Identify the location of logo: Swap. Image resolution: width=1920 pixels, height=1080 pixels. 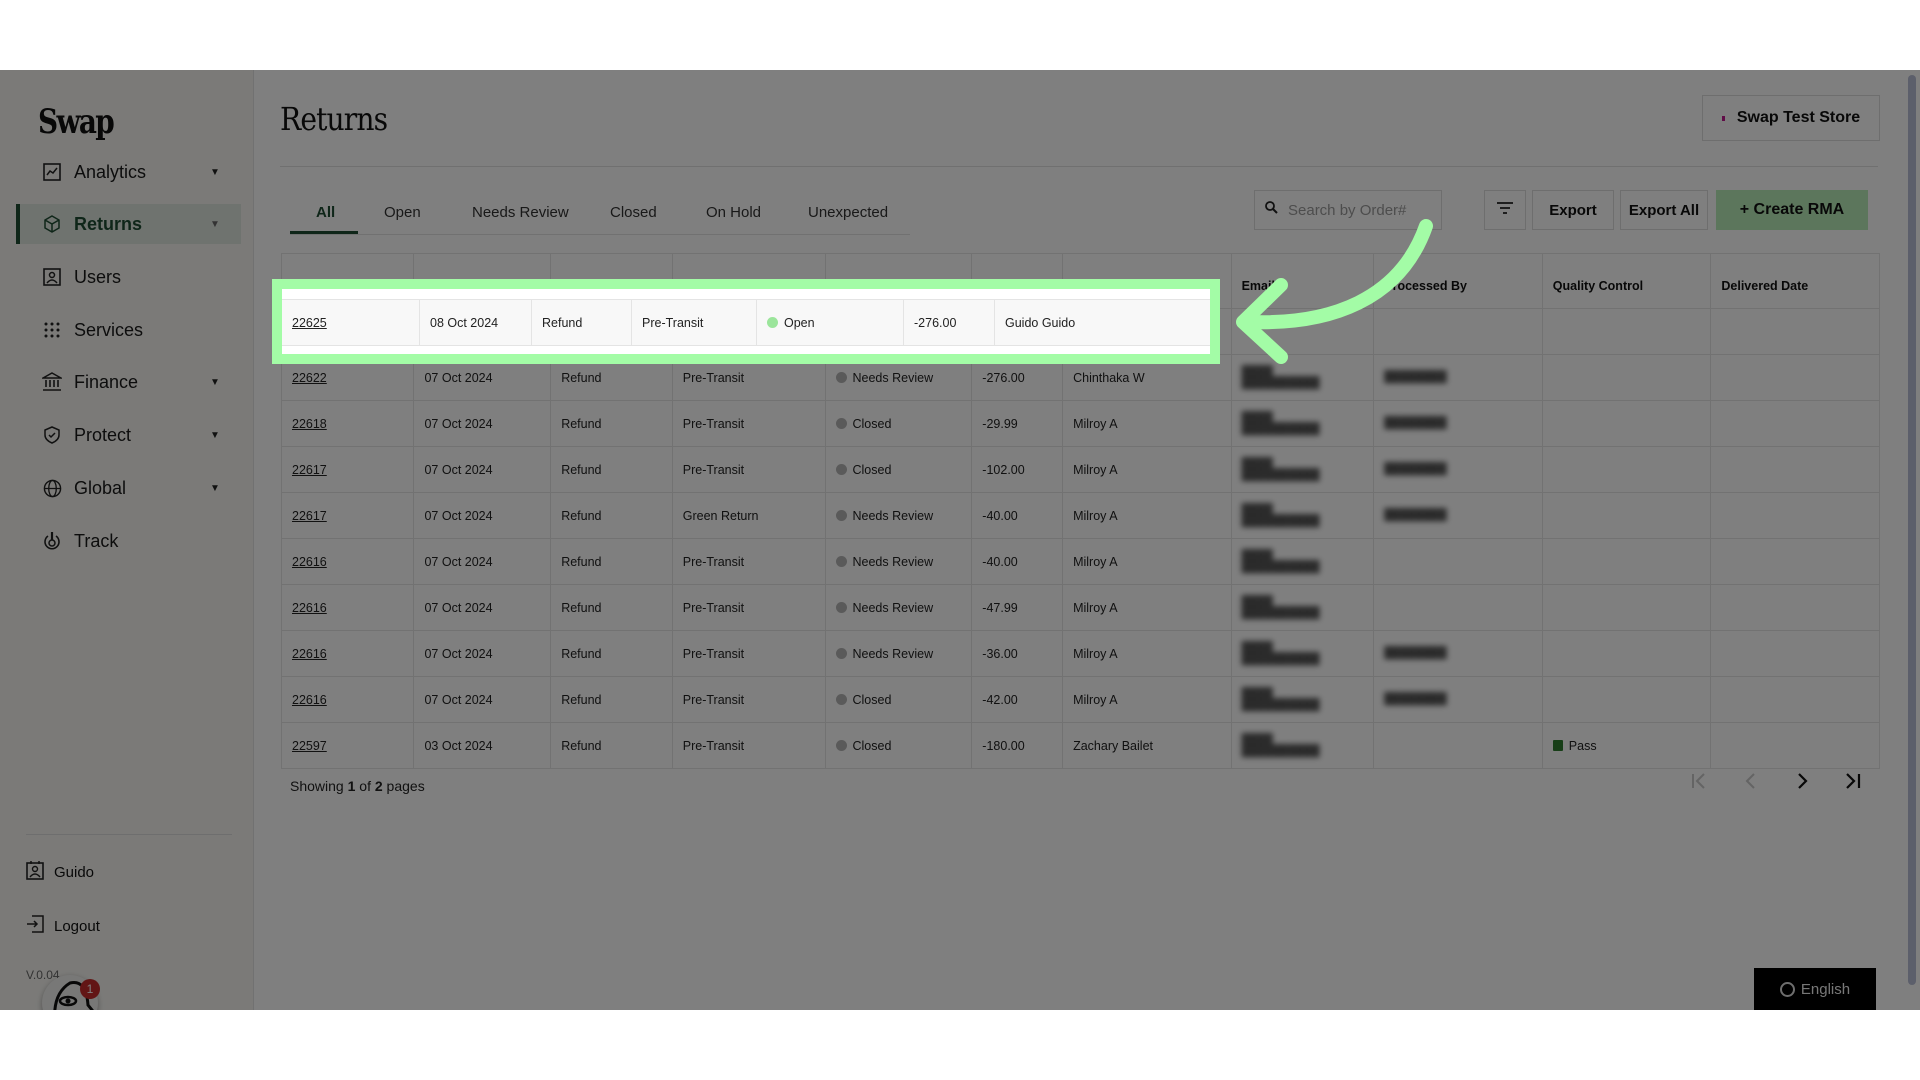
(76, 122).